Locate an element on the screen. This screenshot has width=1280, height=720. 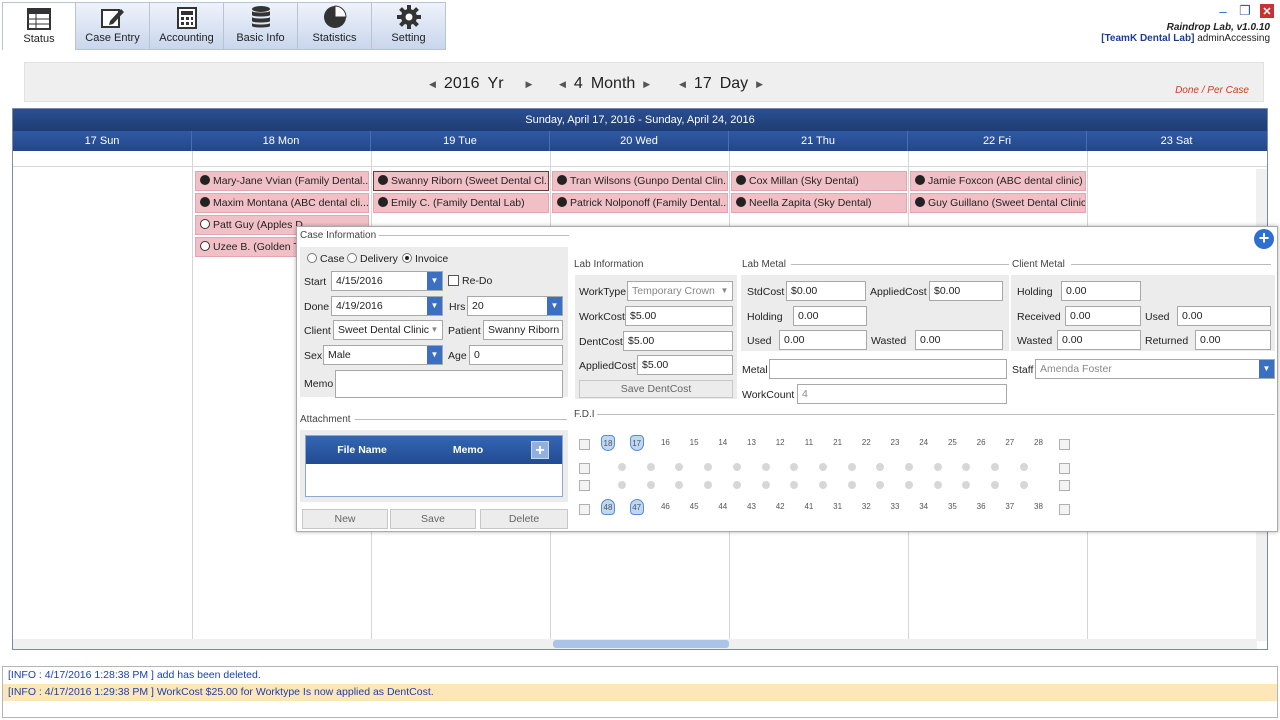
upper-tooth: 21 is located at coordinates (838, 443).